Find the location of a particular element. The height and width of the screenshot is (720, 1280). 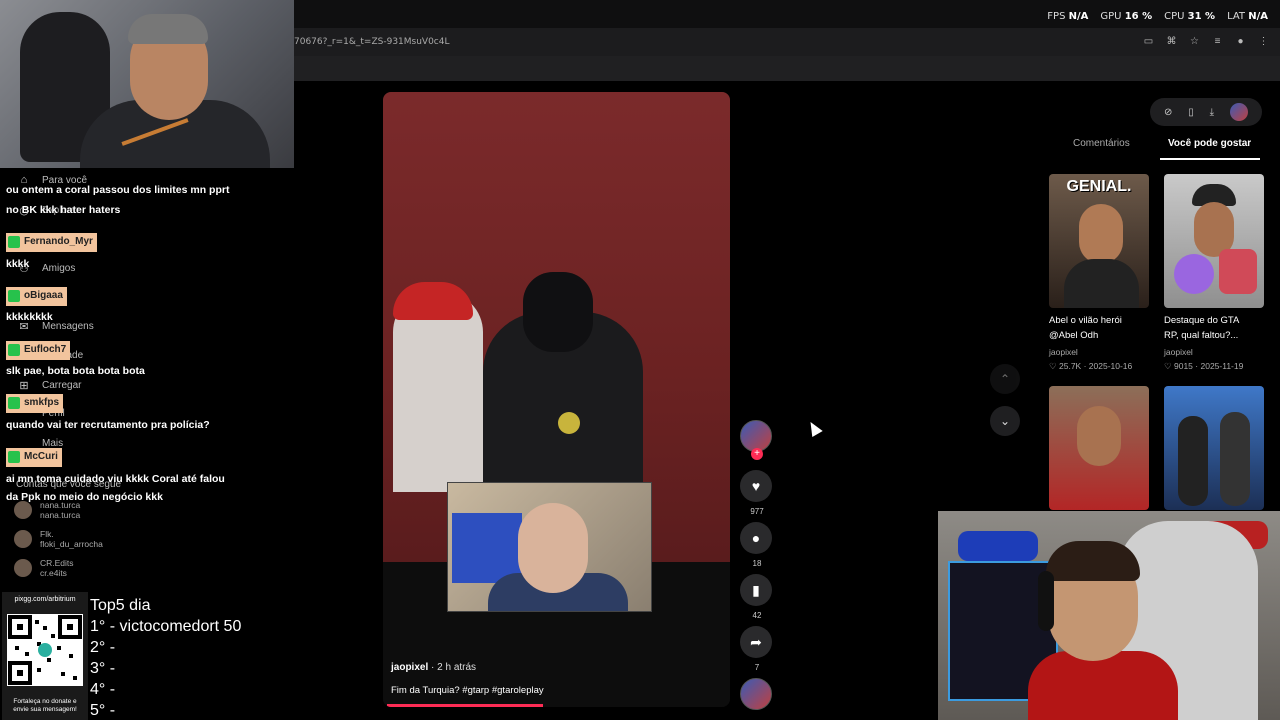

browser-subbar is located at coordinates (787, 68).